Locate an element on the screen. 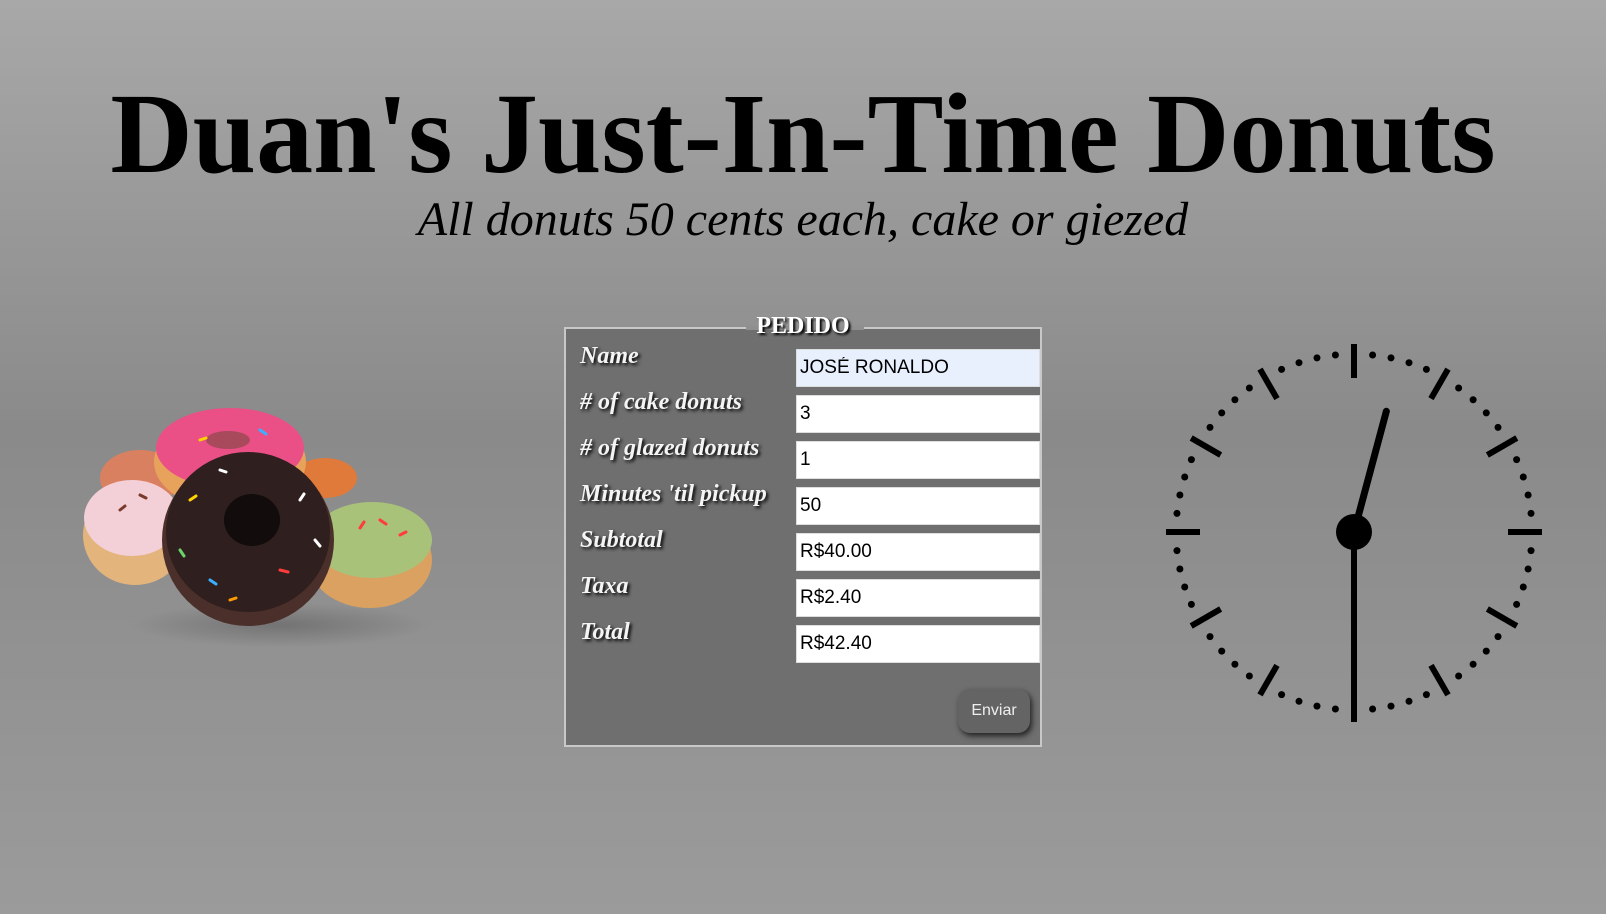  cake-donuts-label: # of cake donuts is located at coordinates (661, 402).